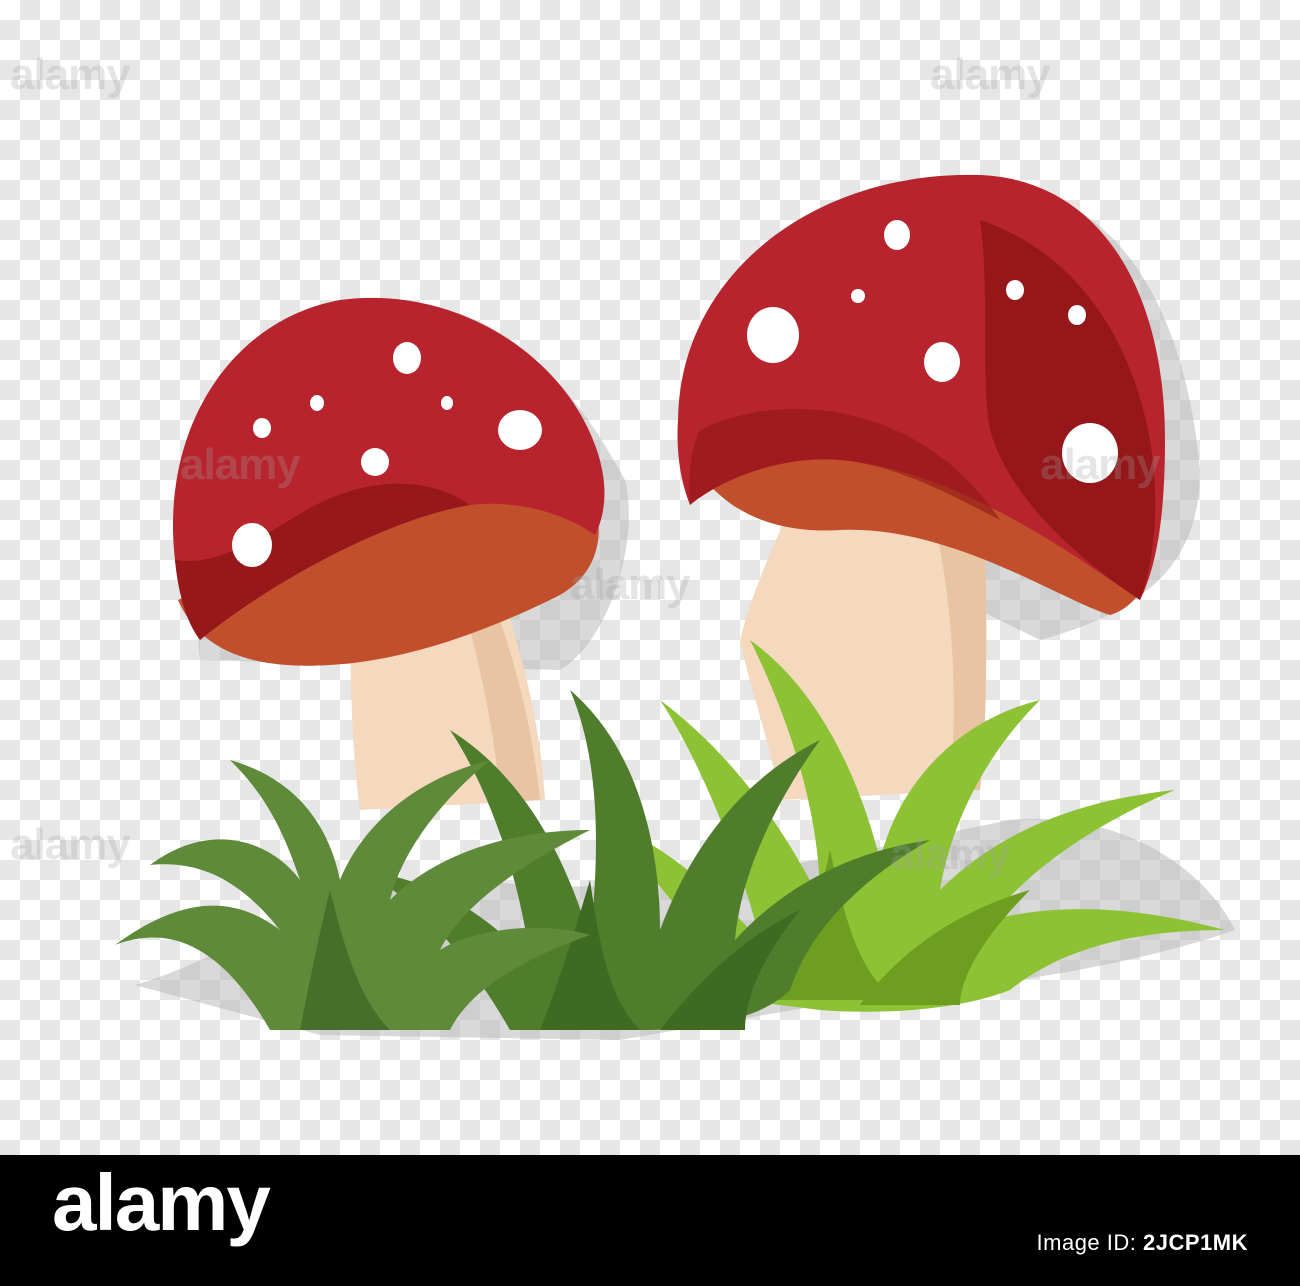 Image resolution: width=1300 pixels, height=1286 pixels. Describe the element at coordinates (1086, 1242) in the screenshot. I see `image-id-label: Image ID:` at that location.